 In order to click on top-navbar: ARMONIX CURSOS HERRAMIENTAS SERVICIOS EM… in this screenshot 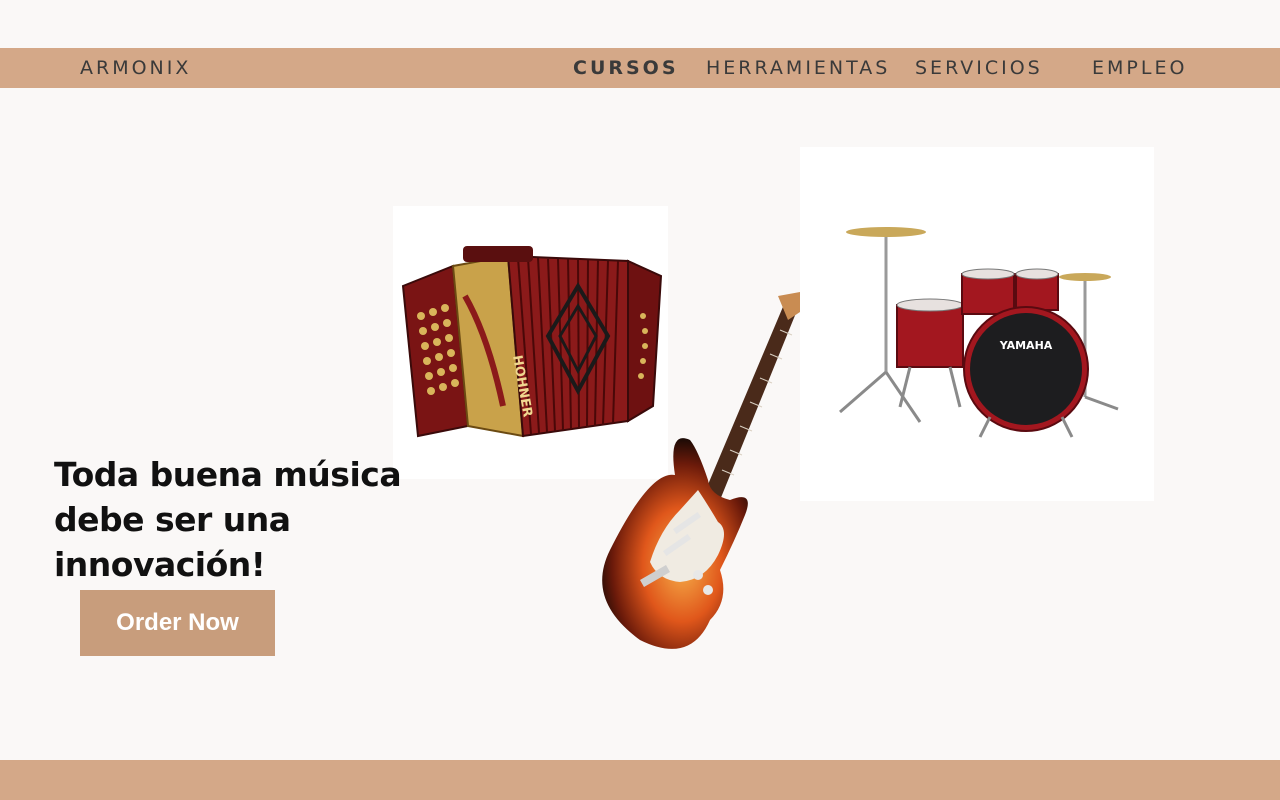, I will do `click(640, 68)`.